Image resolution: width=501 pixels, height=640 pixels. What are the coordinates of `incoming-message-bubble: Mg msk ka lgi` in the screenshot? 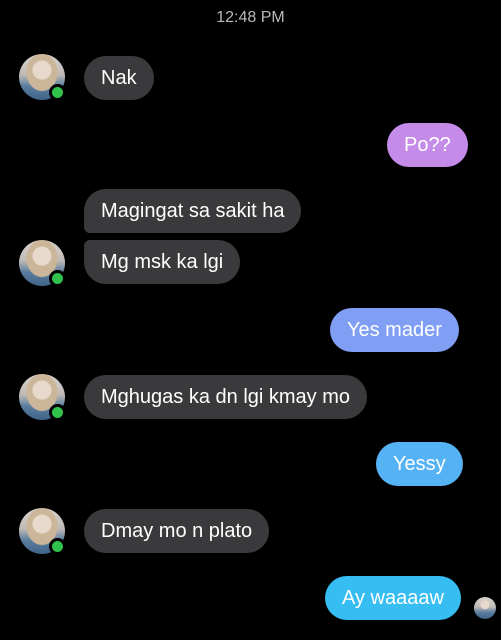 It's located at (162, 262).